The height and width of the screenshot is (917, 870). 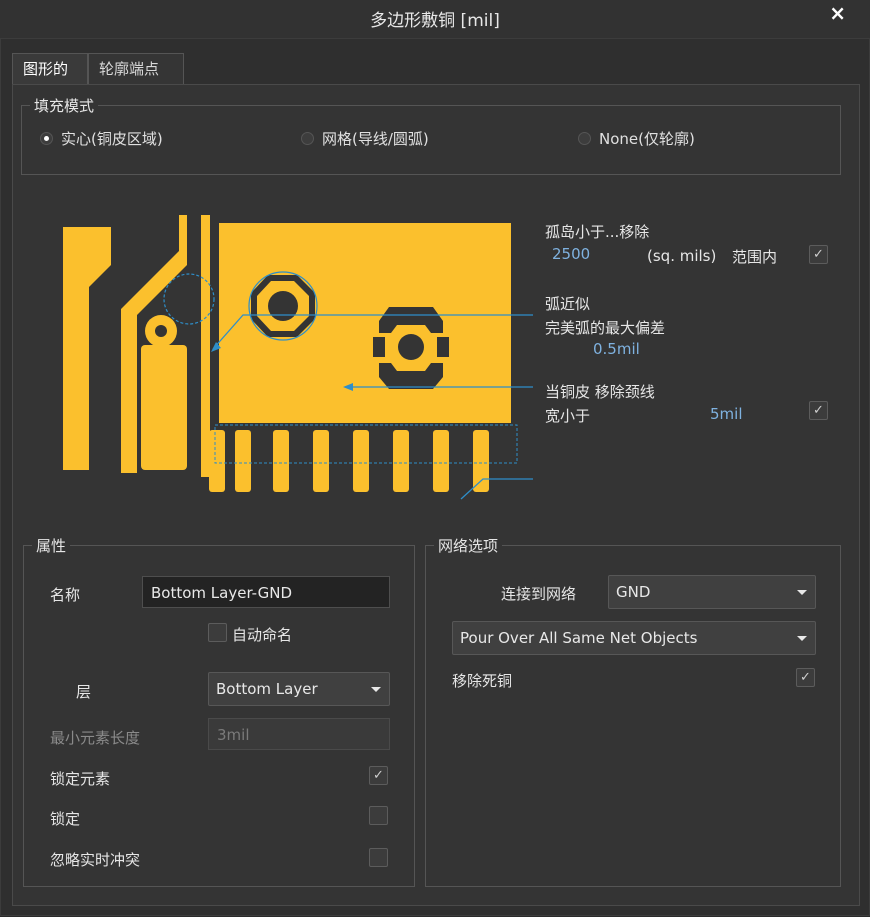 What do you see at coordinates (712, 592) in the screenshot?
I see `net-select: GND` at bounding box center [712, 592].